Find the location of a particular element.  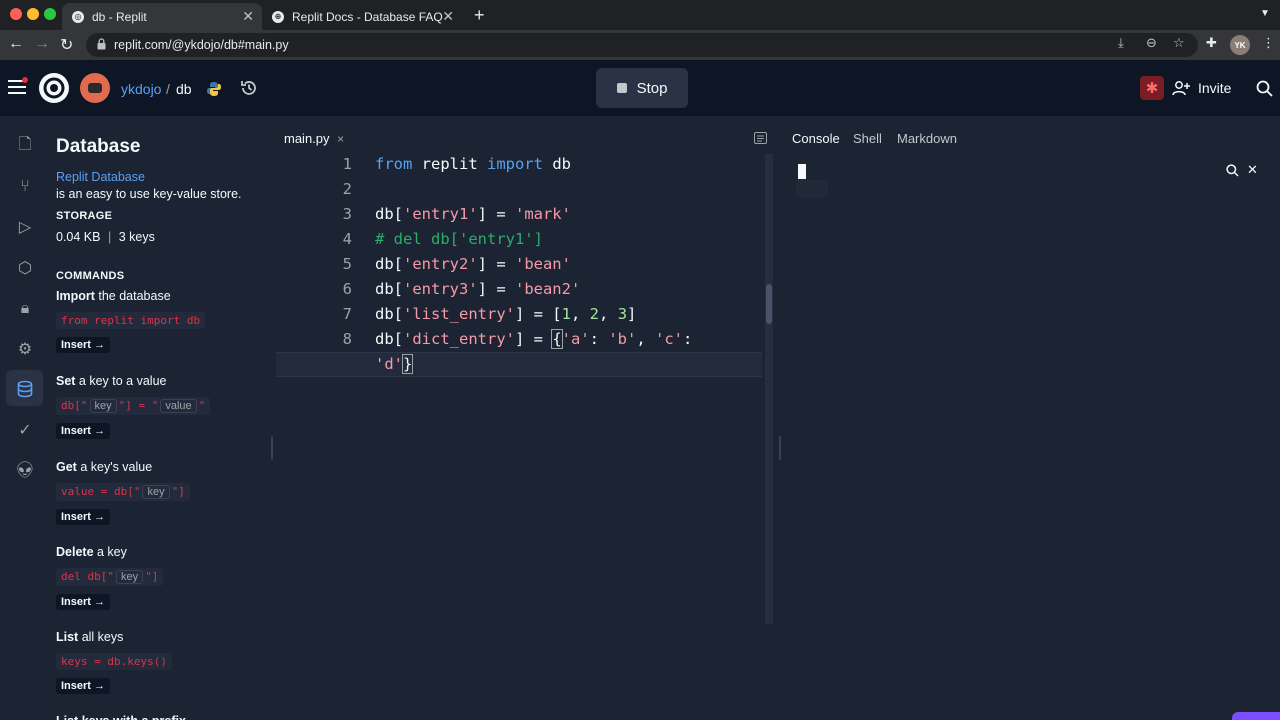

sidebar-rail: 🗋 ⑂ ▷ ⬡ 🔒︎ ⚙ ✓ 👽︎ is located at coordinates (24, 418).